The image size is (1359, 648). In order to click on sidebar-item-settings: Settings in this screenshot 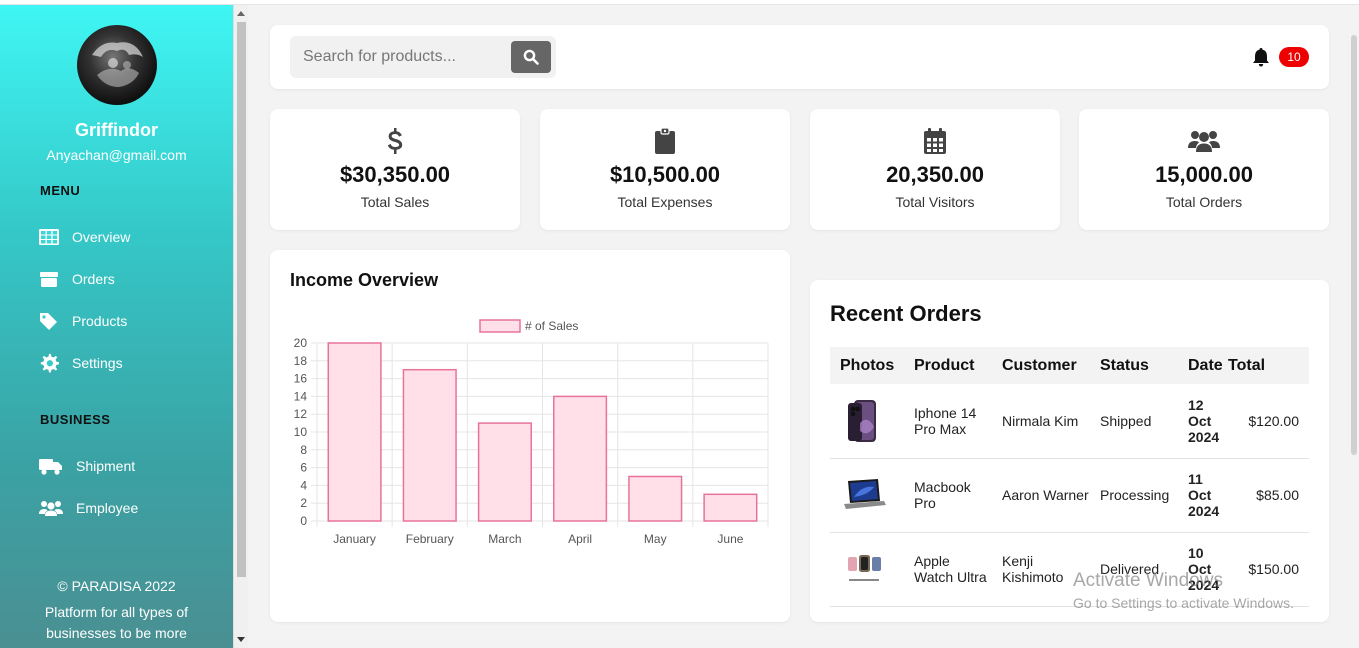, I will do `click(80, 363)`.